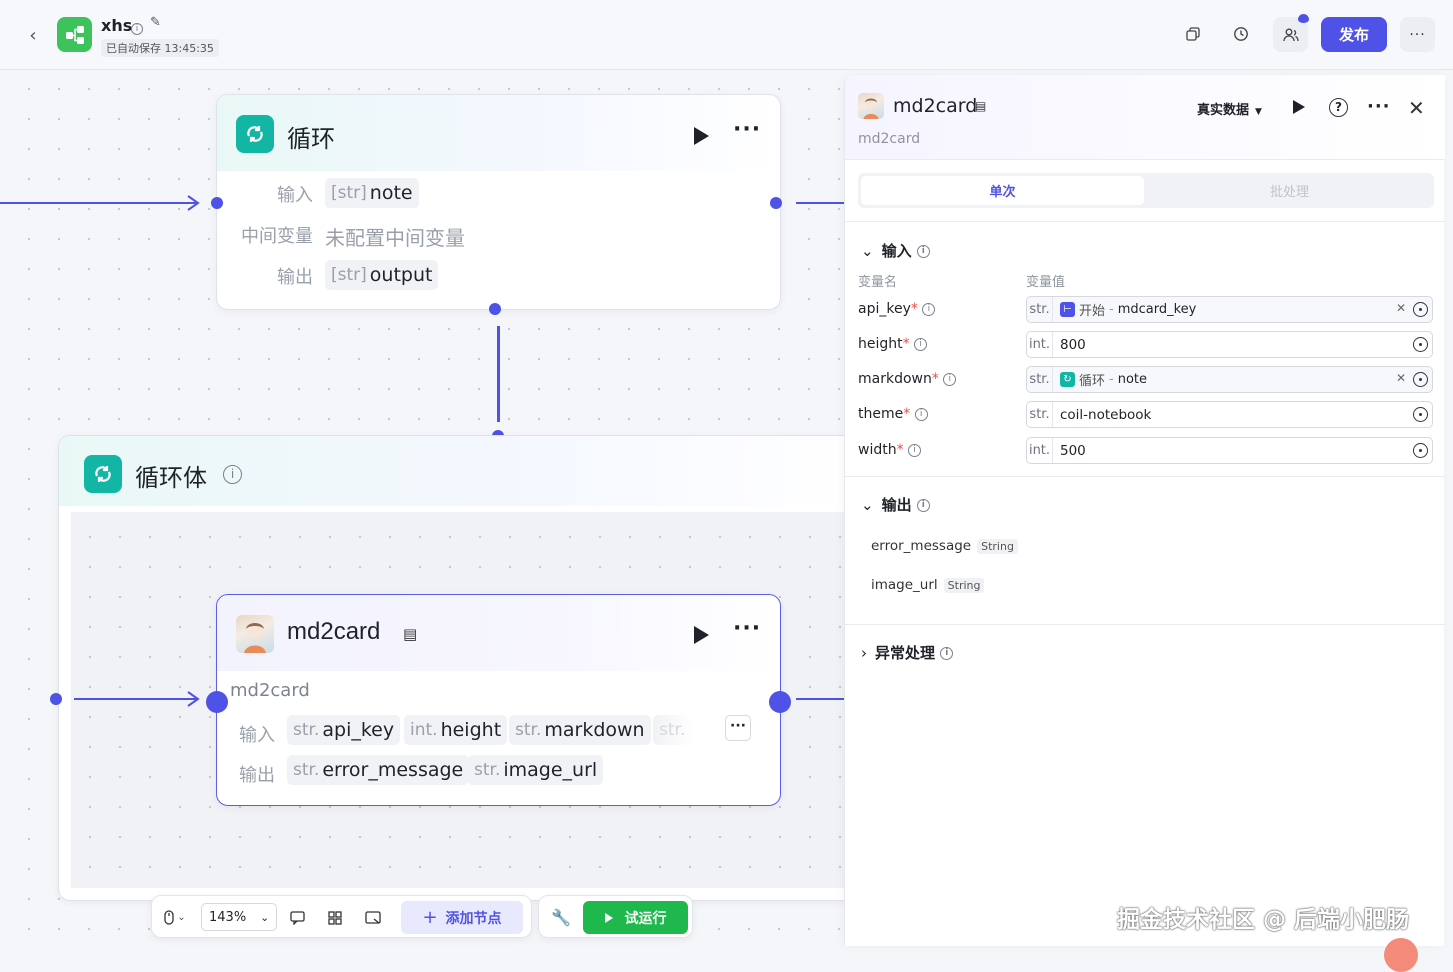 Image resolution: width=1453 pixels, height=972 pixels. Describe the element at coordinates (395, 238) in the screenshot. I see `midvar-value: 未配置中间变量` at that location.